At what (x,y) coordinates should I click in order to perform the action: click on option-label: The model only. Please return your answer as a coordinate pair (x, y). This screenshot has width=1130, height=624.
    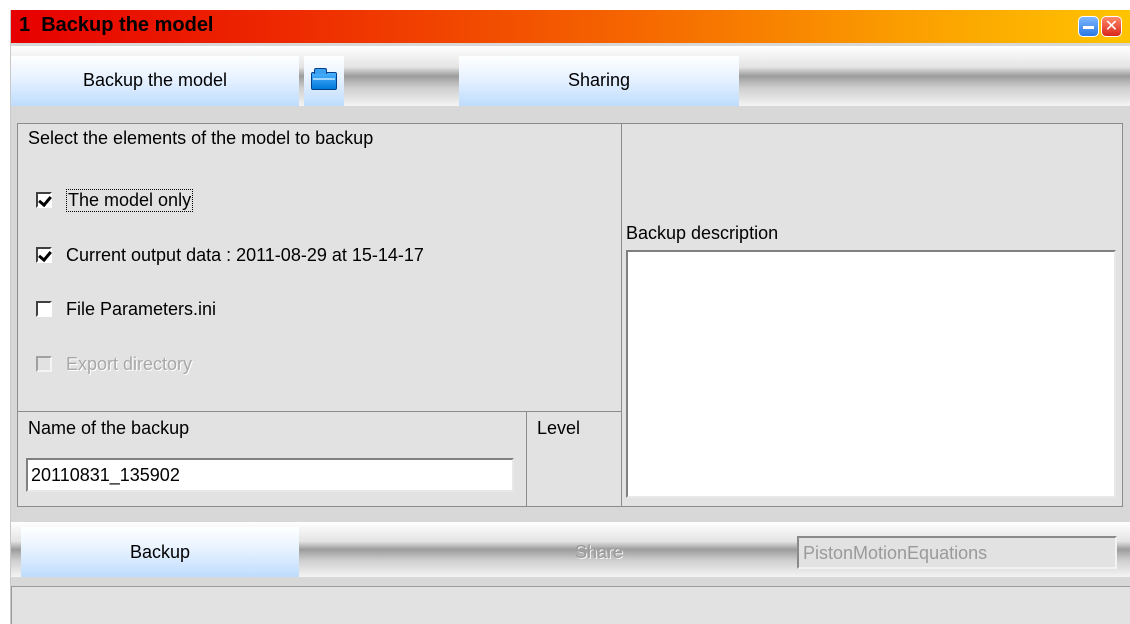
    Looking at the image, I should click on (130, 200).